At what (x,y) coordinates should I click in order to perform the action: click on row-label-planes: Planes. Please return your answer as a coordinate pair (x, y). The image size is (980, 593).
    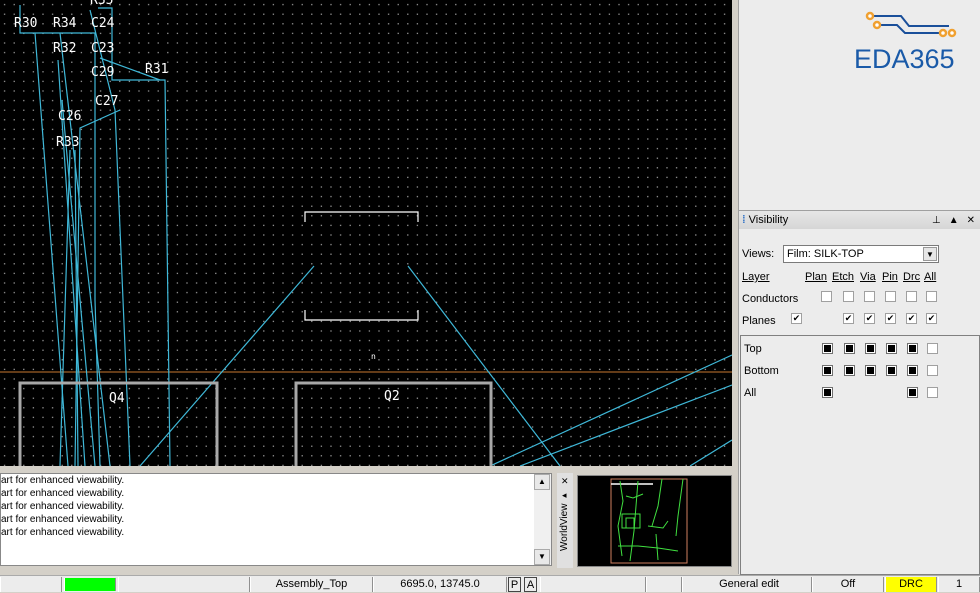
    Looking at the image, I should click on (759, 321).